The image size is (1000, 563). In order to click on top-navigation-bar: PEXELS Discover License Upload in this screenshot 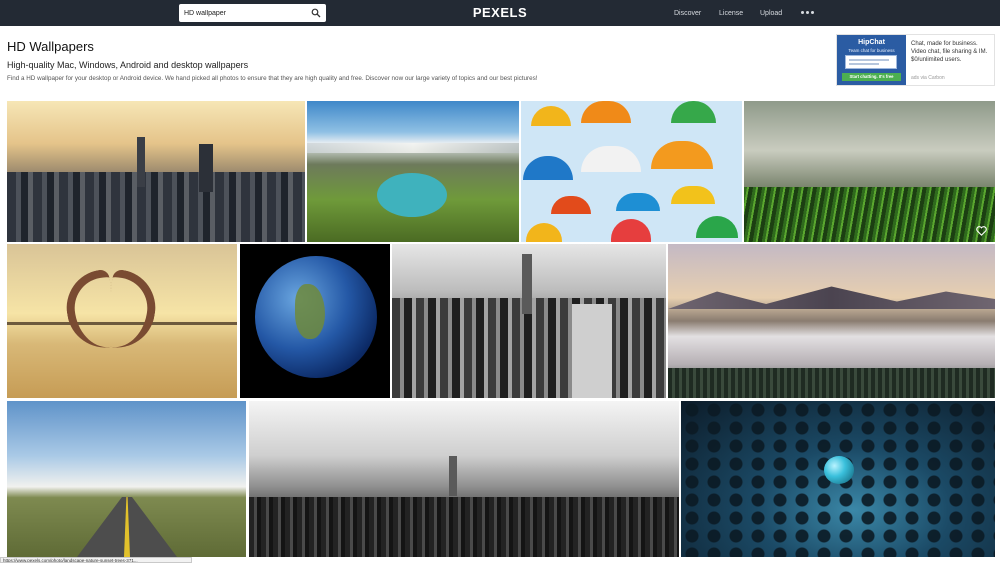, I will do `click(500, 13)`.